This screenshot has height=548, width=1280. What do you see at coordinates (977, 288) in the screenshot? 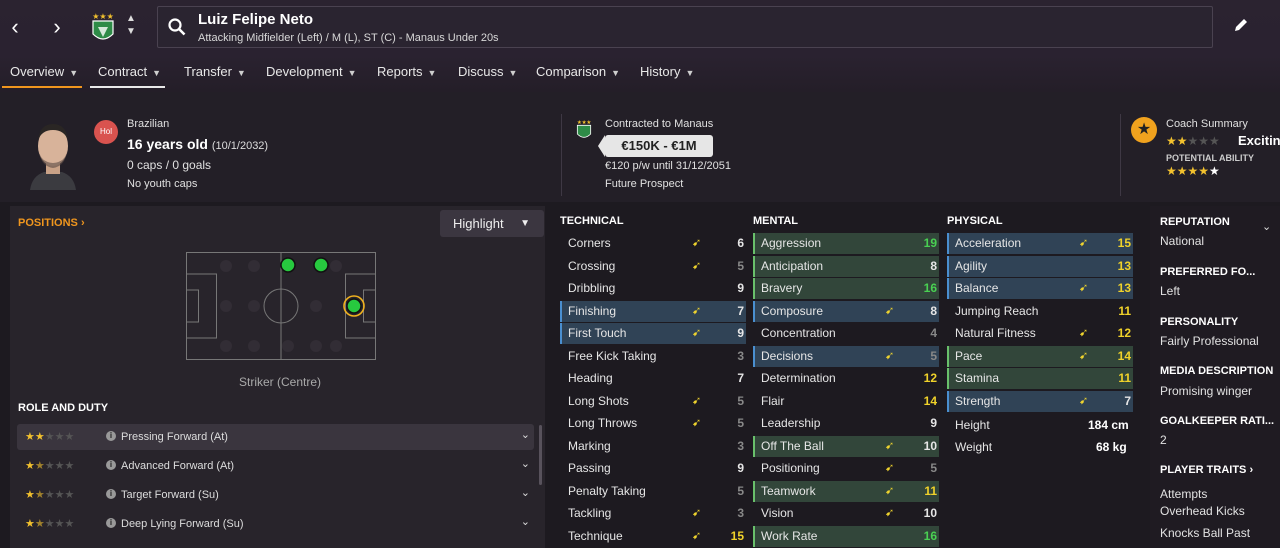
I see `attribute-name: Balance` at bounding box center [977, 288].